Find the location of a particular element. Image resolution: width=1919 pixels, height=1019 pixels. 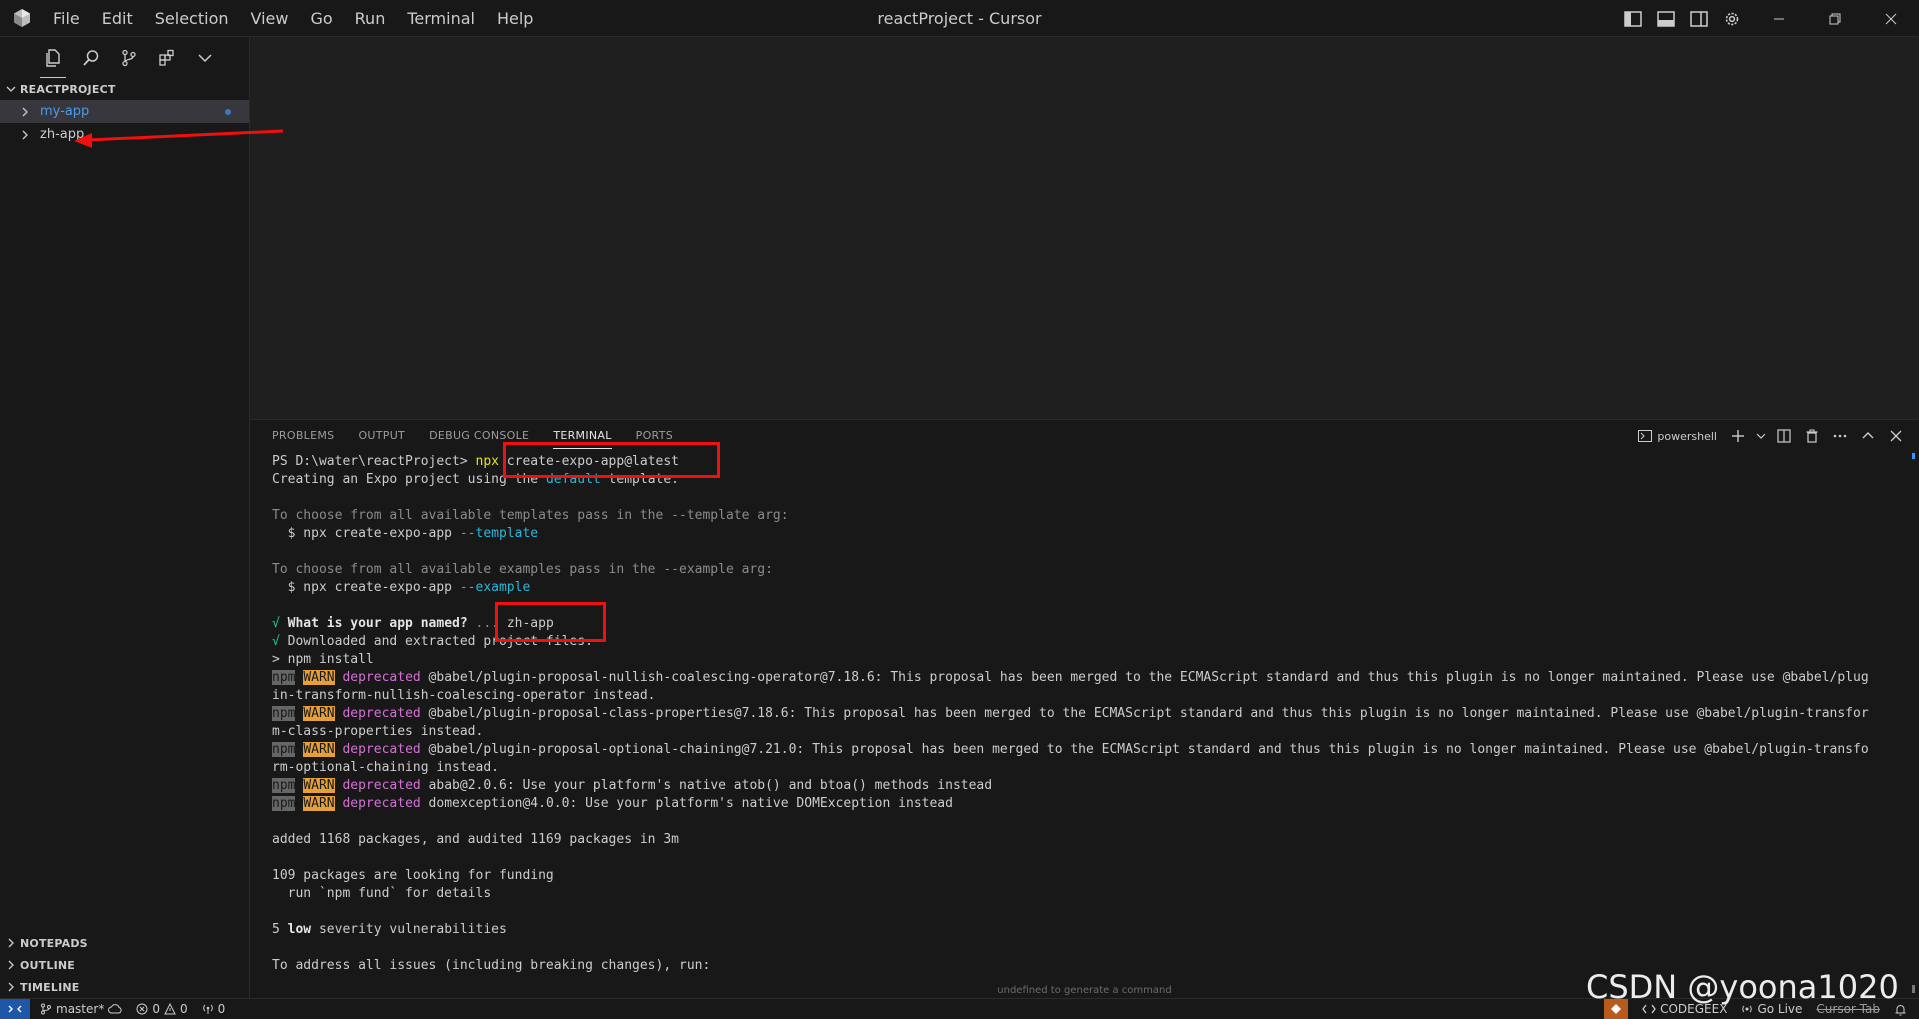

tab-output: OUTPUT is located at coordinates (381, 436).